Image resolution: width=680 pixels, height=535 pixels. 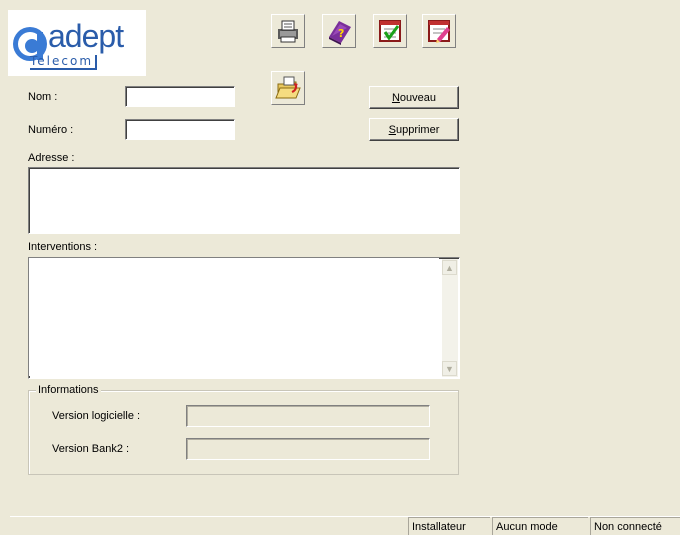 I want to click on numero-input, so click(x=180, y=129).